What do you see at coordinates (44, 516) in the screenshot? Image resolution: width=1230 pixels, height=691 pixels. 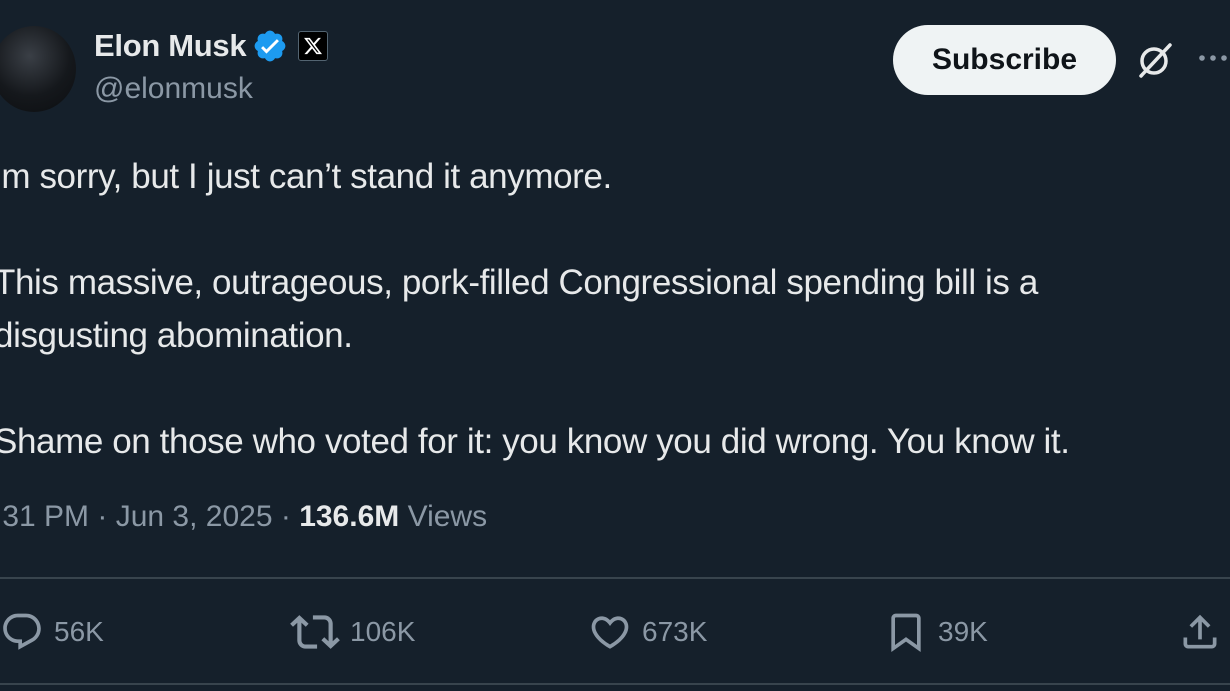 I see `tweet-time: :31 PM` at bounding box center [44, 516].